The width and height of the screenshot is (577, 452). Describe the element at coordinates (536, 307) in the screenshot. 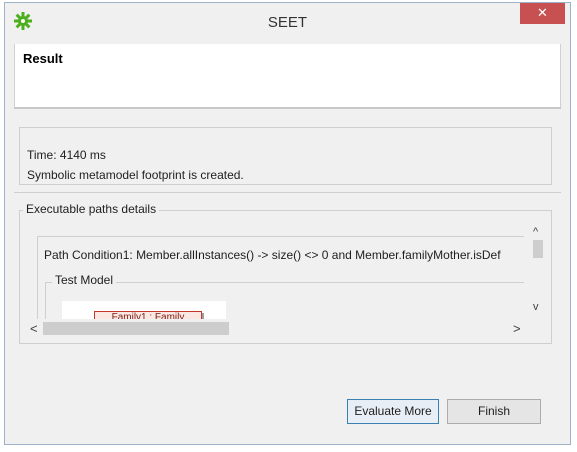

I see `scroll-down-icon: v` at that location.